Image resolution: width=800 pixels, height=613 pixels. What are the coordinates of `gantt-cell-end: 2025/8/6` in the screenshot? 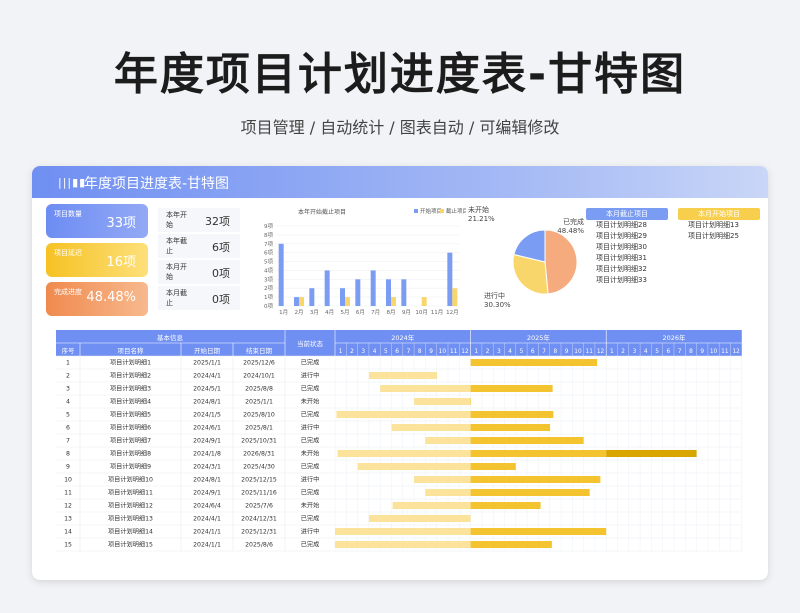 It's located at (259, 545).